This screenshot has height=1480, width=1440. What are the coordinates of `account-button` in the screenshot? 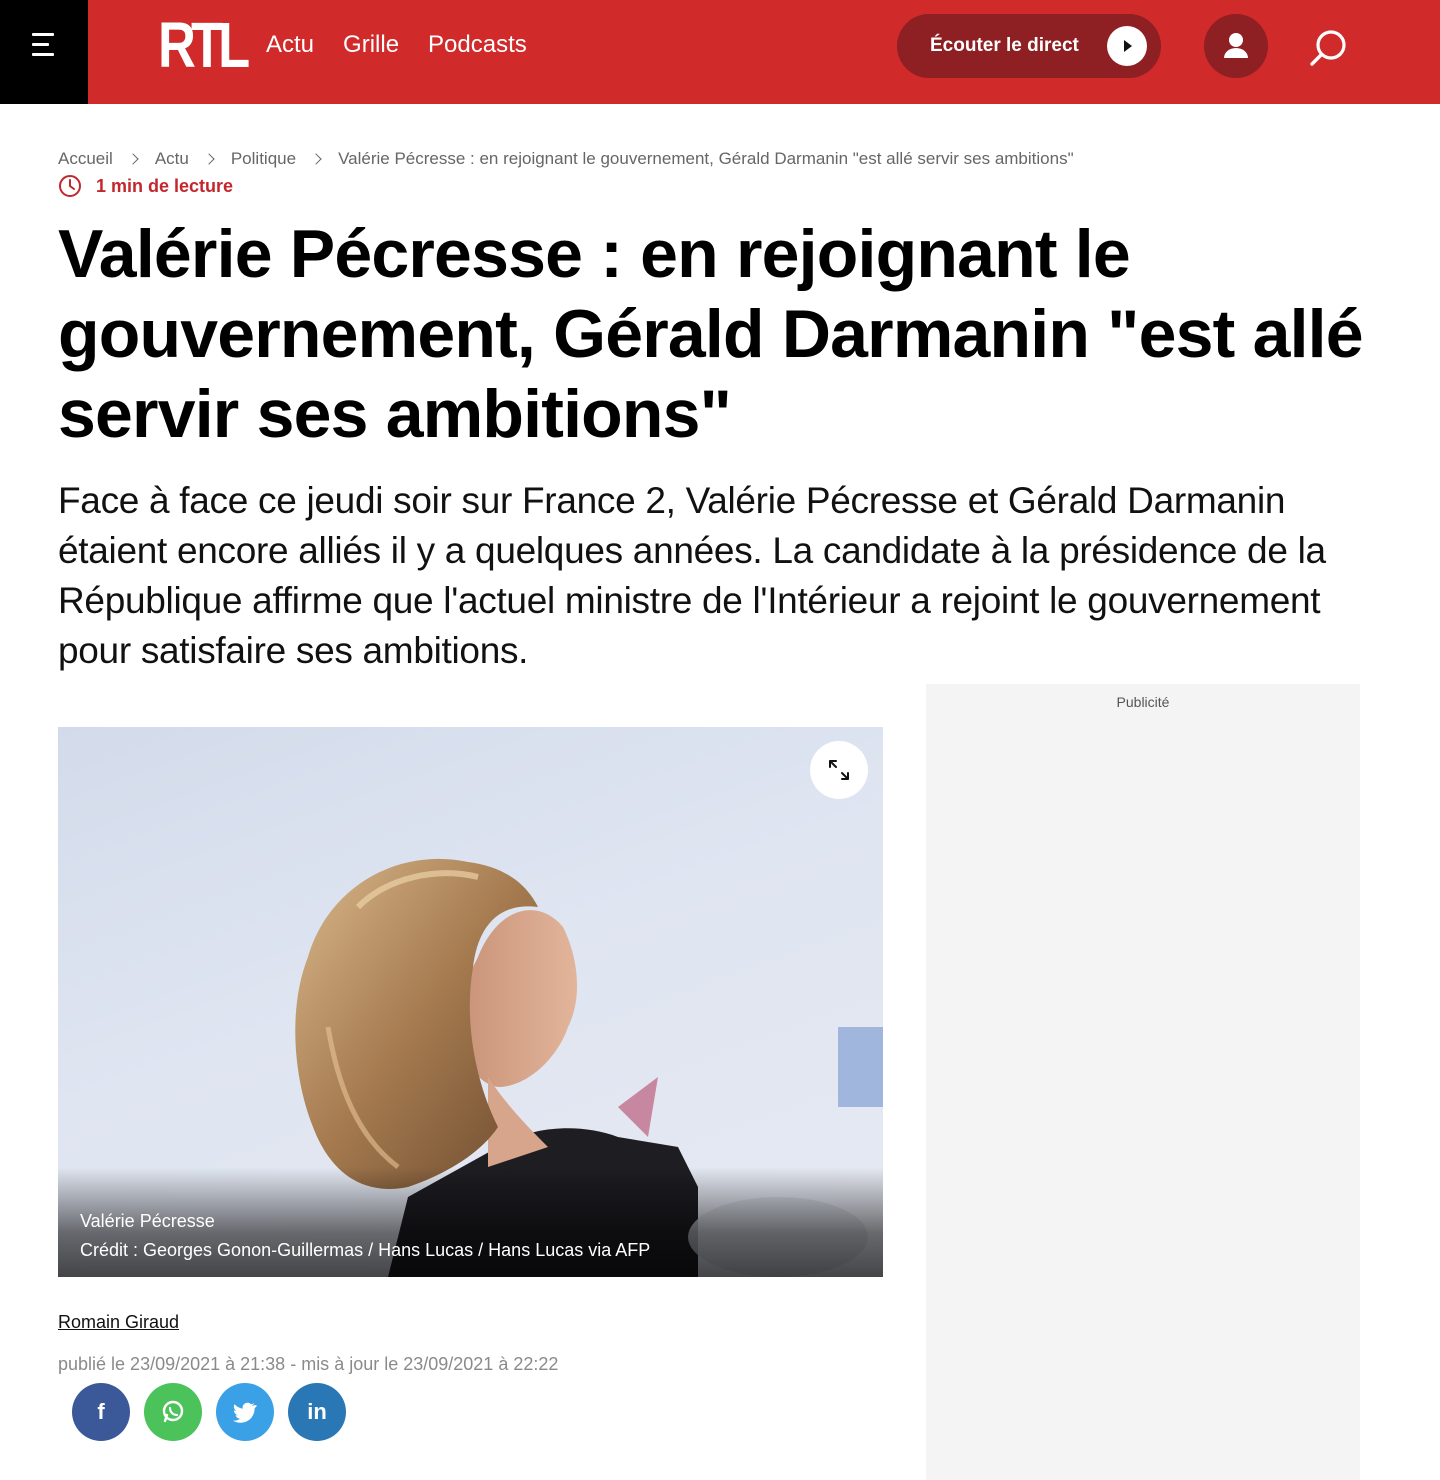 It's located at (1236, 46).